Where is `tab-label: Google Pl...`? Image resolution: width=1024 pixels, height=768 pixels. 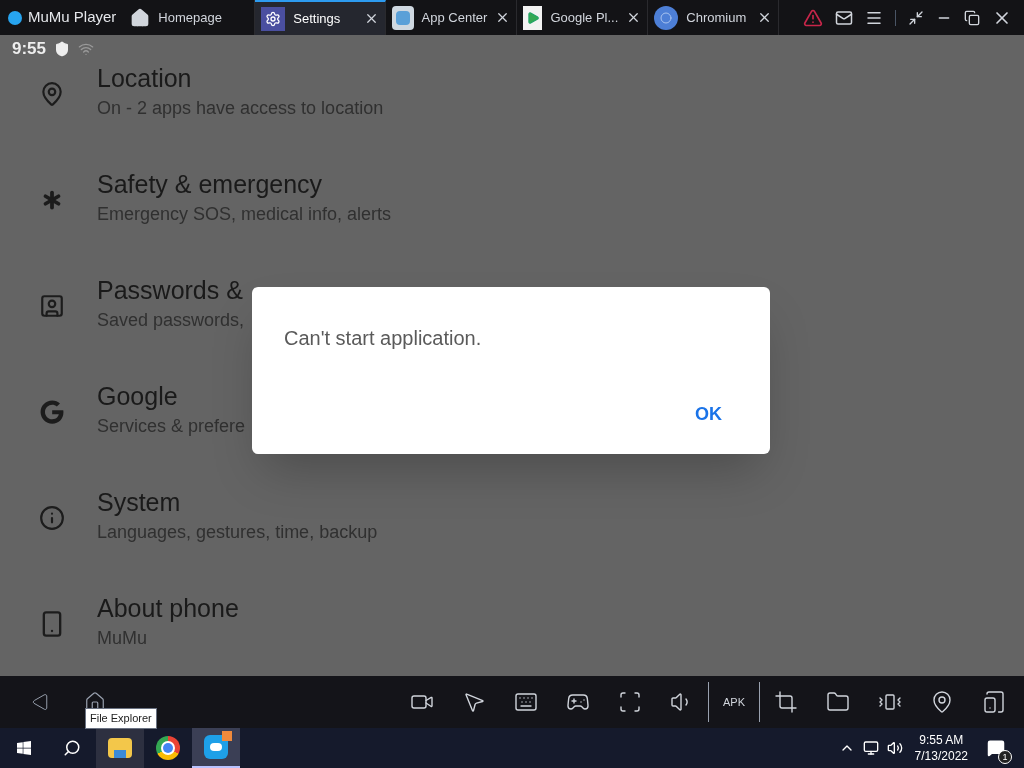 tab-label: Google Pl... is located at coordinates (584, 17).